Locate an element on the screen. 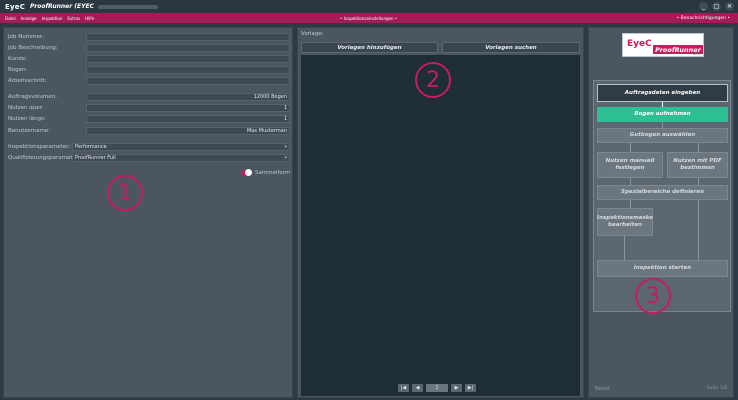 This screenshot has height=400, width=738. callout-marker-3: 3 is located at coordinates (653, 296).